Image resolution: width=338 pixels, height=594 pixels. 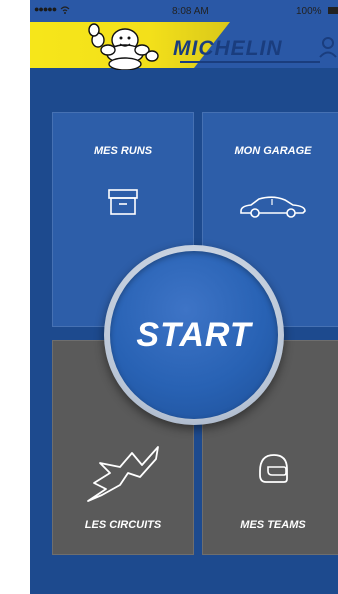 I want to click on archive-box-icon, so click(x=123, y=202).